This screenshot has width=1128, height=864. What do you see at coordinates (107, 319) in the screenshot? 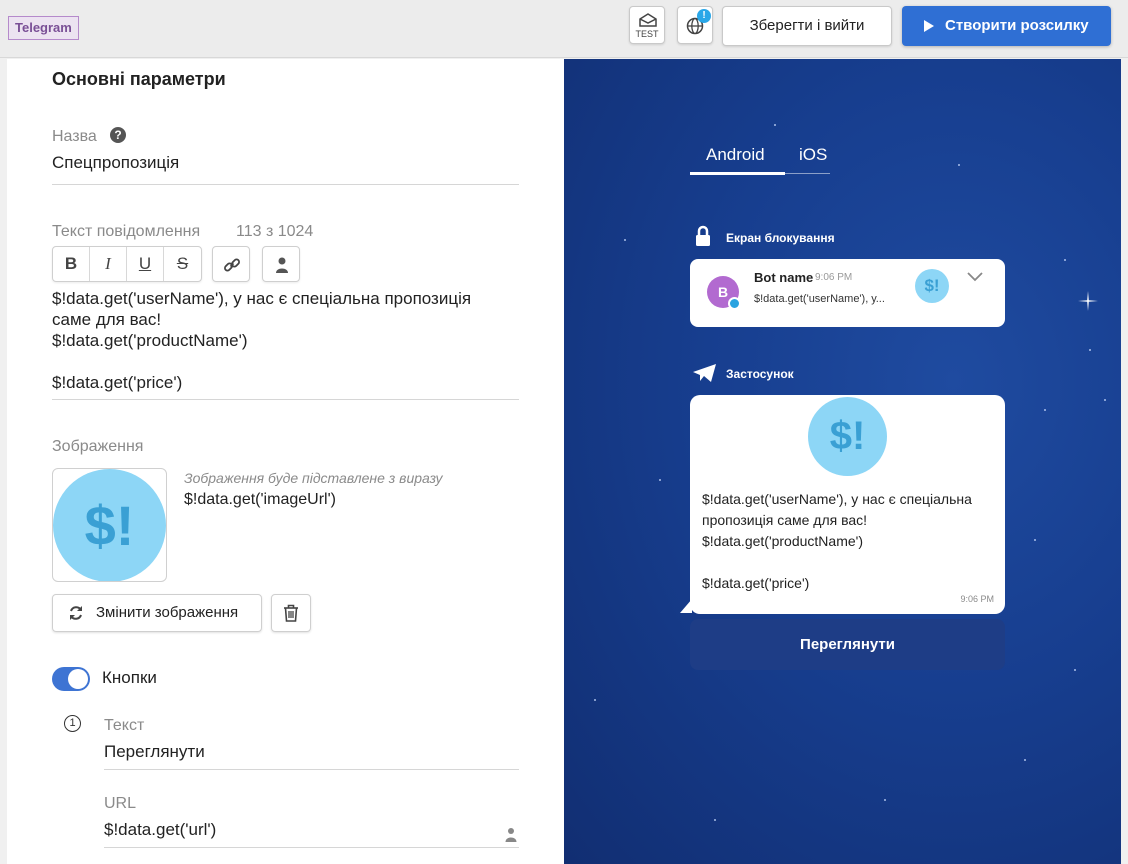
I see `message-line: саме для вас!` at bounding box center [107, 319].